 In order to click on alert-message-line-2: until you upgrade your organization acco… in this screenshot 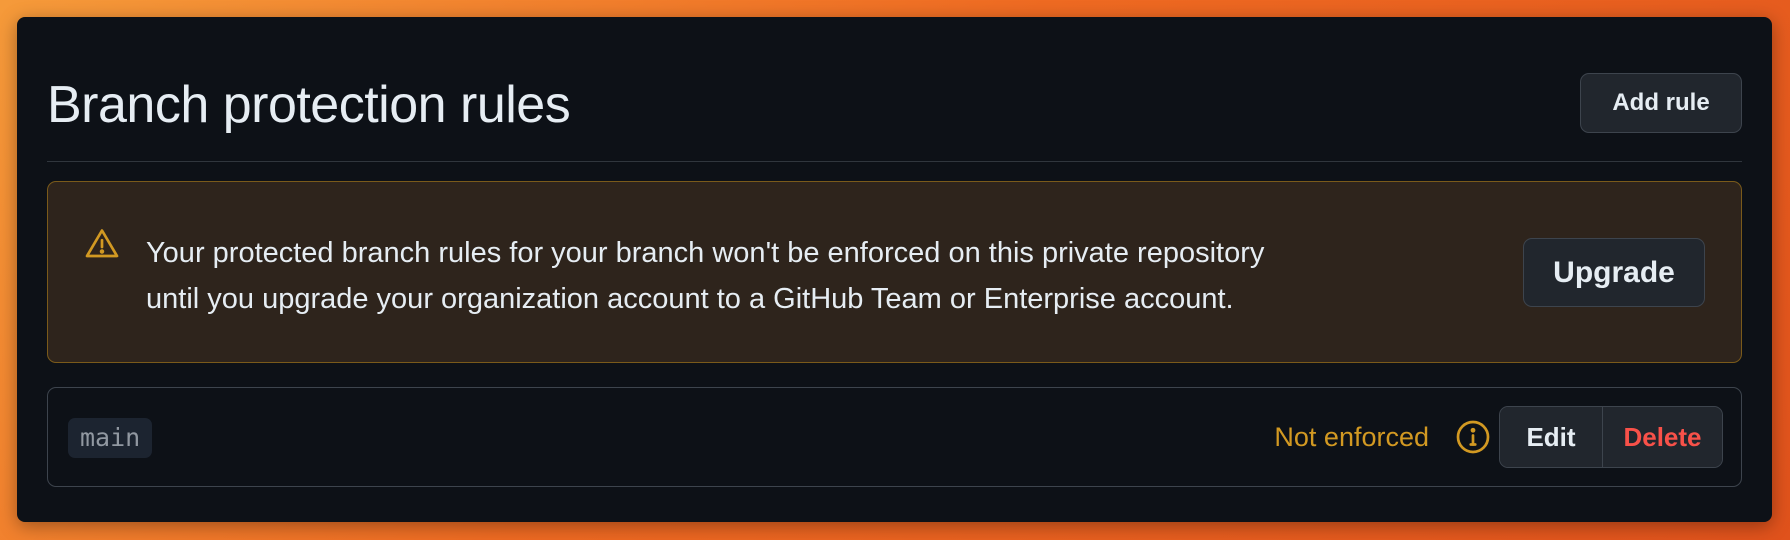, I will do `click(690, 299)`.